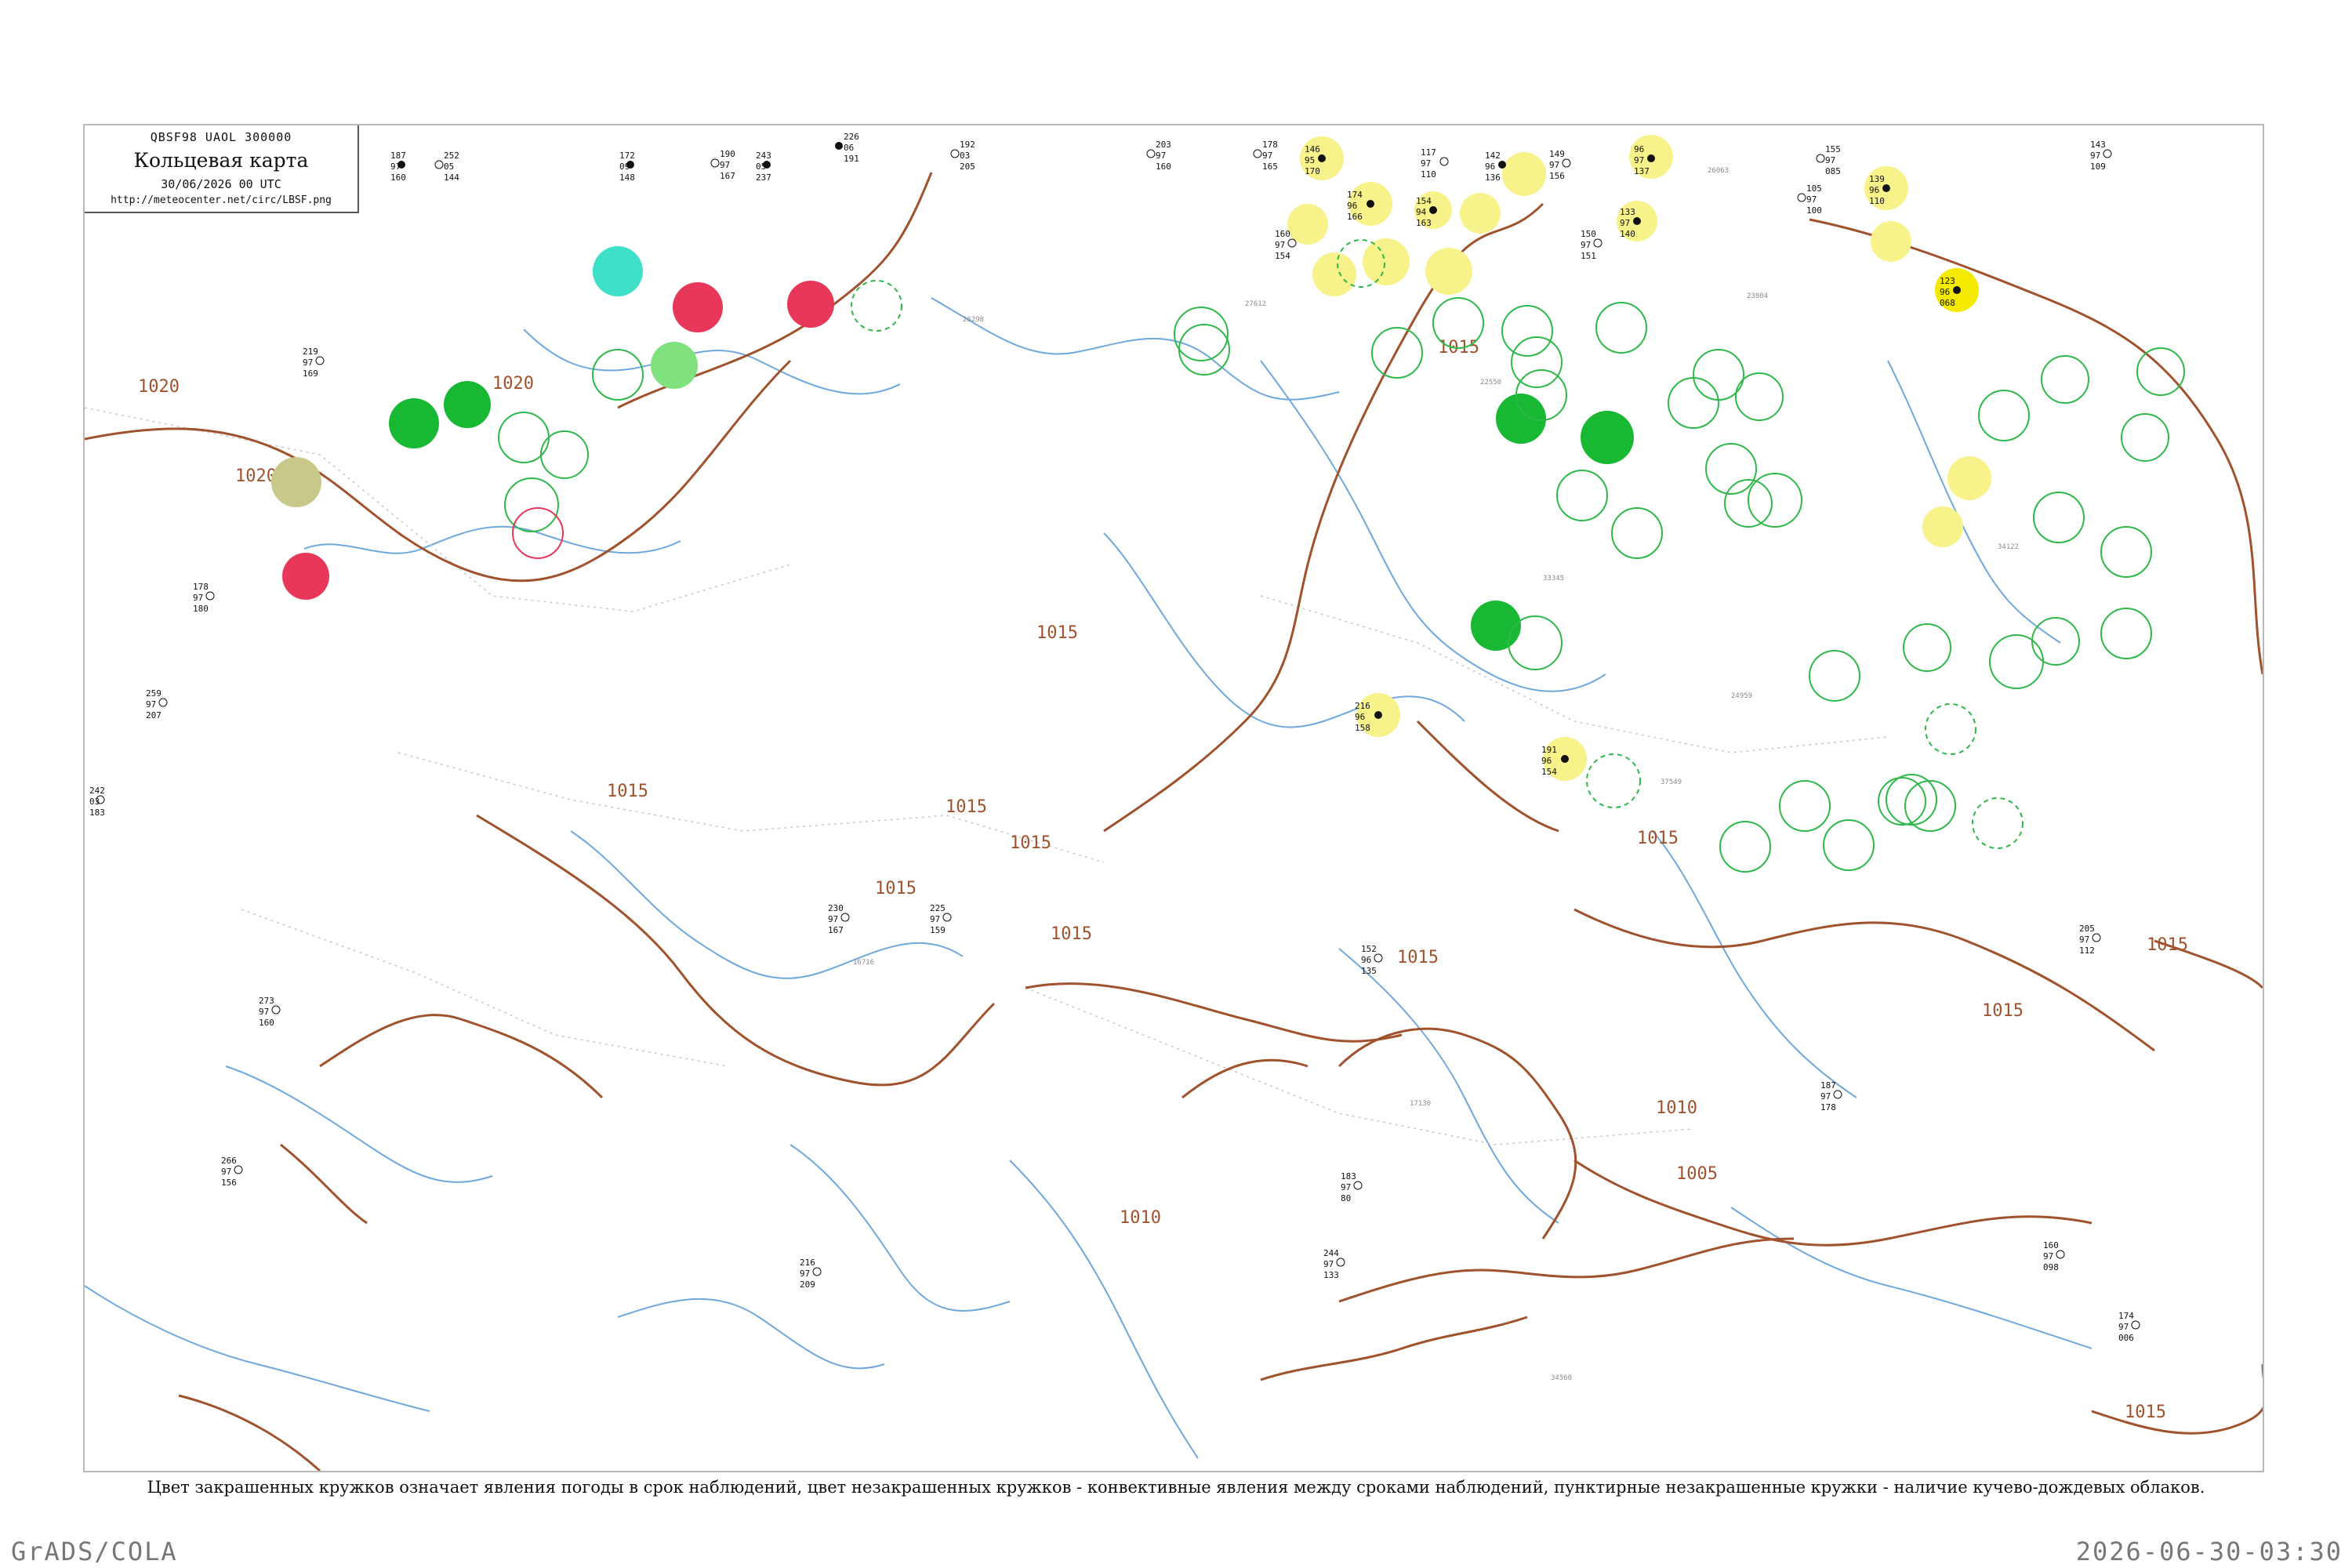 This screenshot has height=1568, width=2352. Describe the element at coordinates (449, 167) in the screenshot. I see `svg-text: 05` at that location.